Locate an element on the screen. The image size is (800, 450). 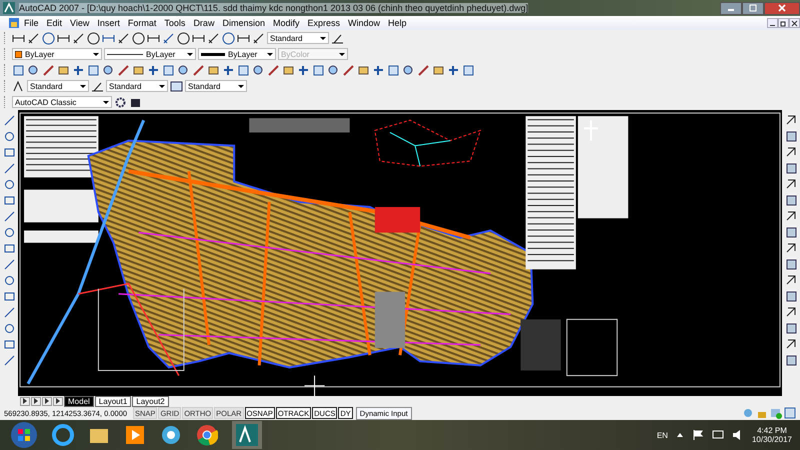
language-indicator: EN is located at coordinates (662, 435).